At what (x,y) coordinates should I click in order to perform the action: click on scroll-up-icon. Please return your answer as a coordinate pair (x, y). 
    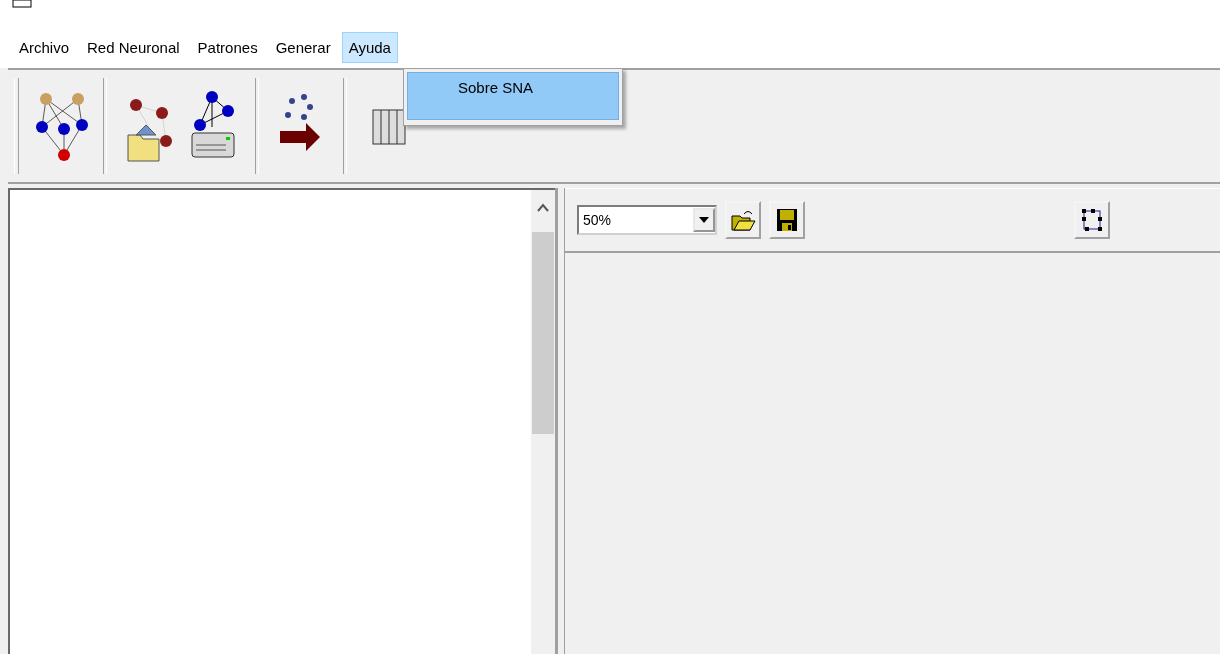
    Looking at the image, I should click on (543, 208).